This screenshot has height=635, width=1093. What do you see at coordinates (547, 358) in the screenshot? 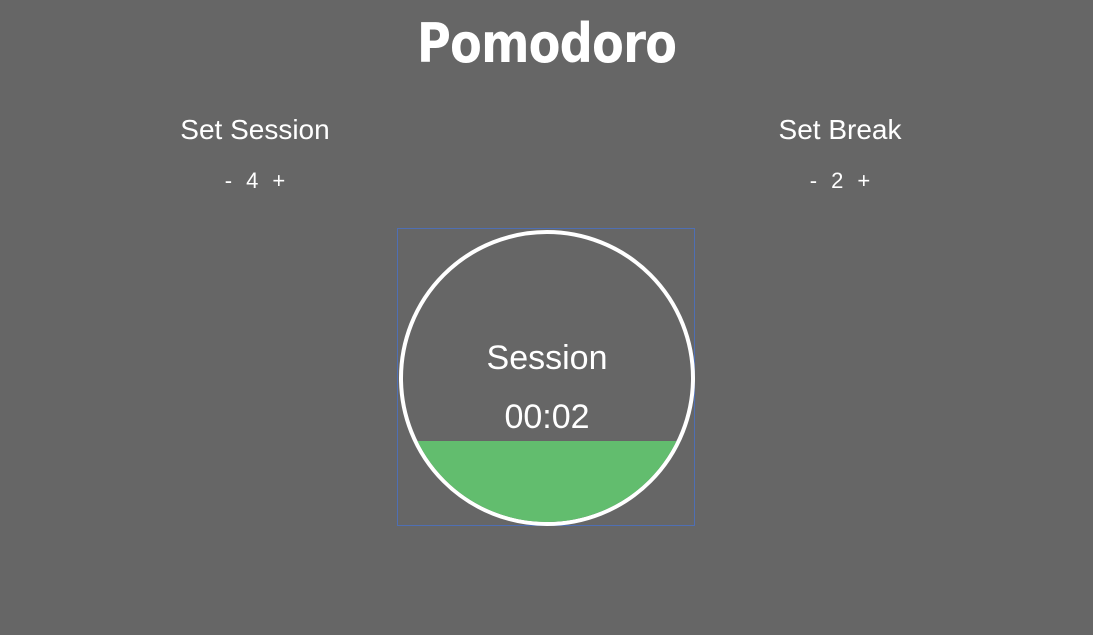
I see `timer-mode-label: Session` at bounding box center [547, 358].